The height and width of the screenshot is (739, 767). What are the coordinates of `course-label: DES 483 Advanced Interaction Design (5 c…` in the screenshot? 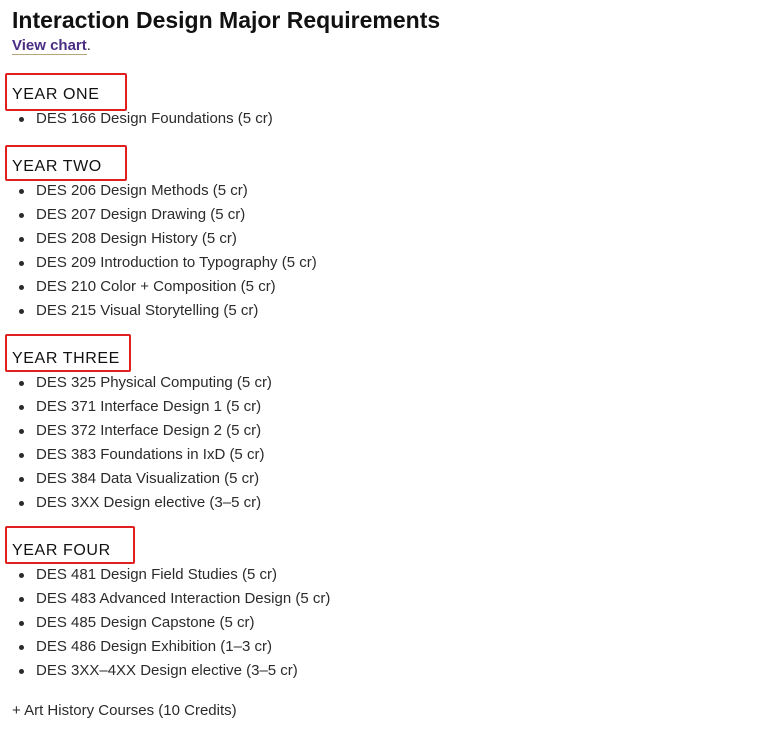 It's located at (183, 598).